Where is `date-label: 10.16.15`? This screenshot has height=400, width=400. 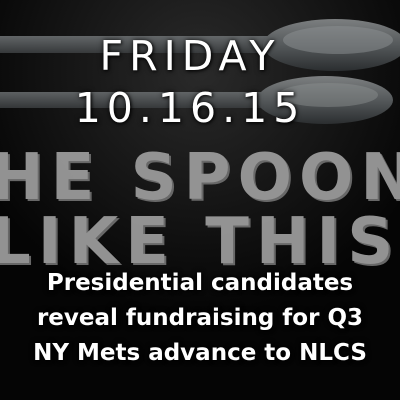
date-label: 10.16.15 is located at coordinates (190, 108).